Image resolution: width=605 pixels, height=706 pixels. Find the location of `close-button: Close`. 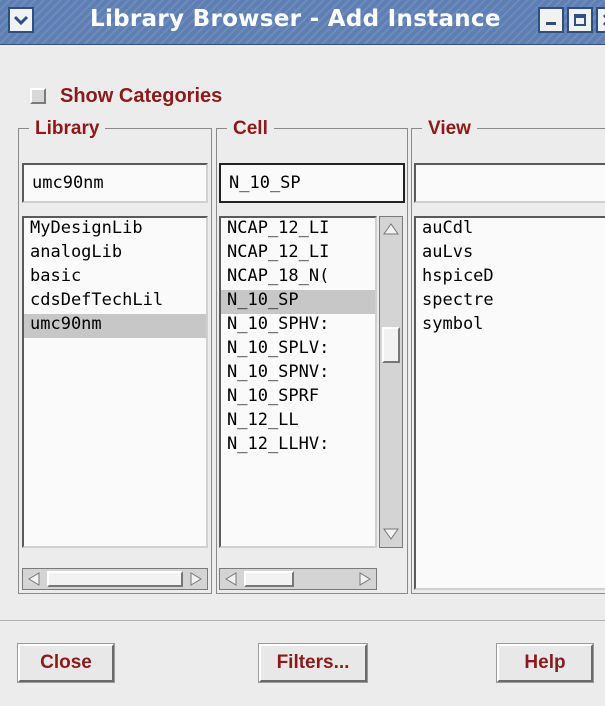

close-button: Close is located at coordinates (66, 663).